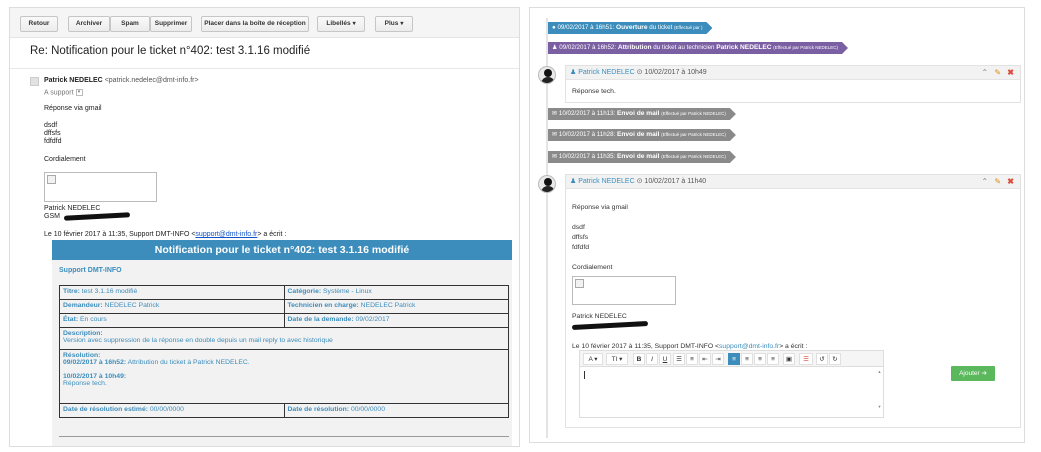 Image resolution: width=1041 pixels, height=452 pixels. I want to click on undo-icon: ↺, so click(822, 359).